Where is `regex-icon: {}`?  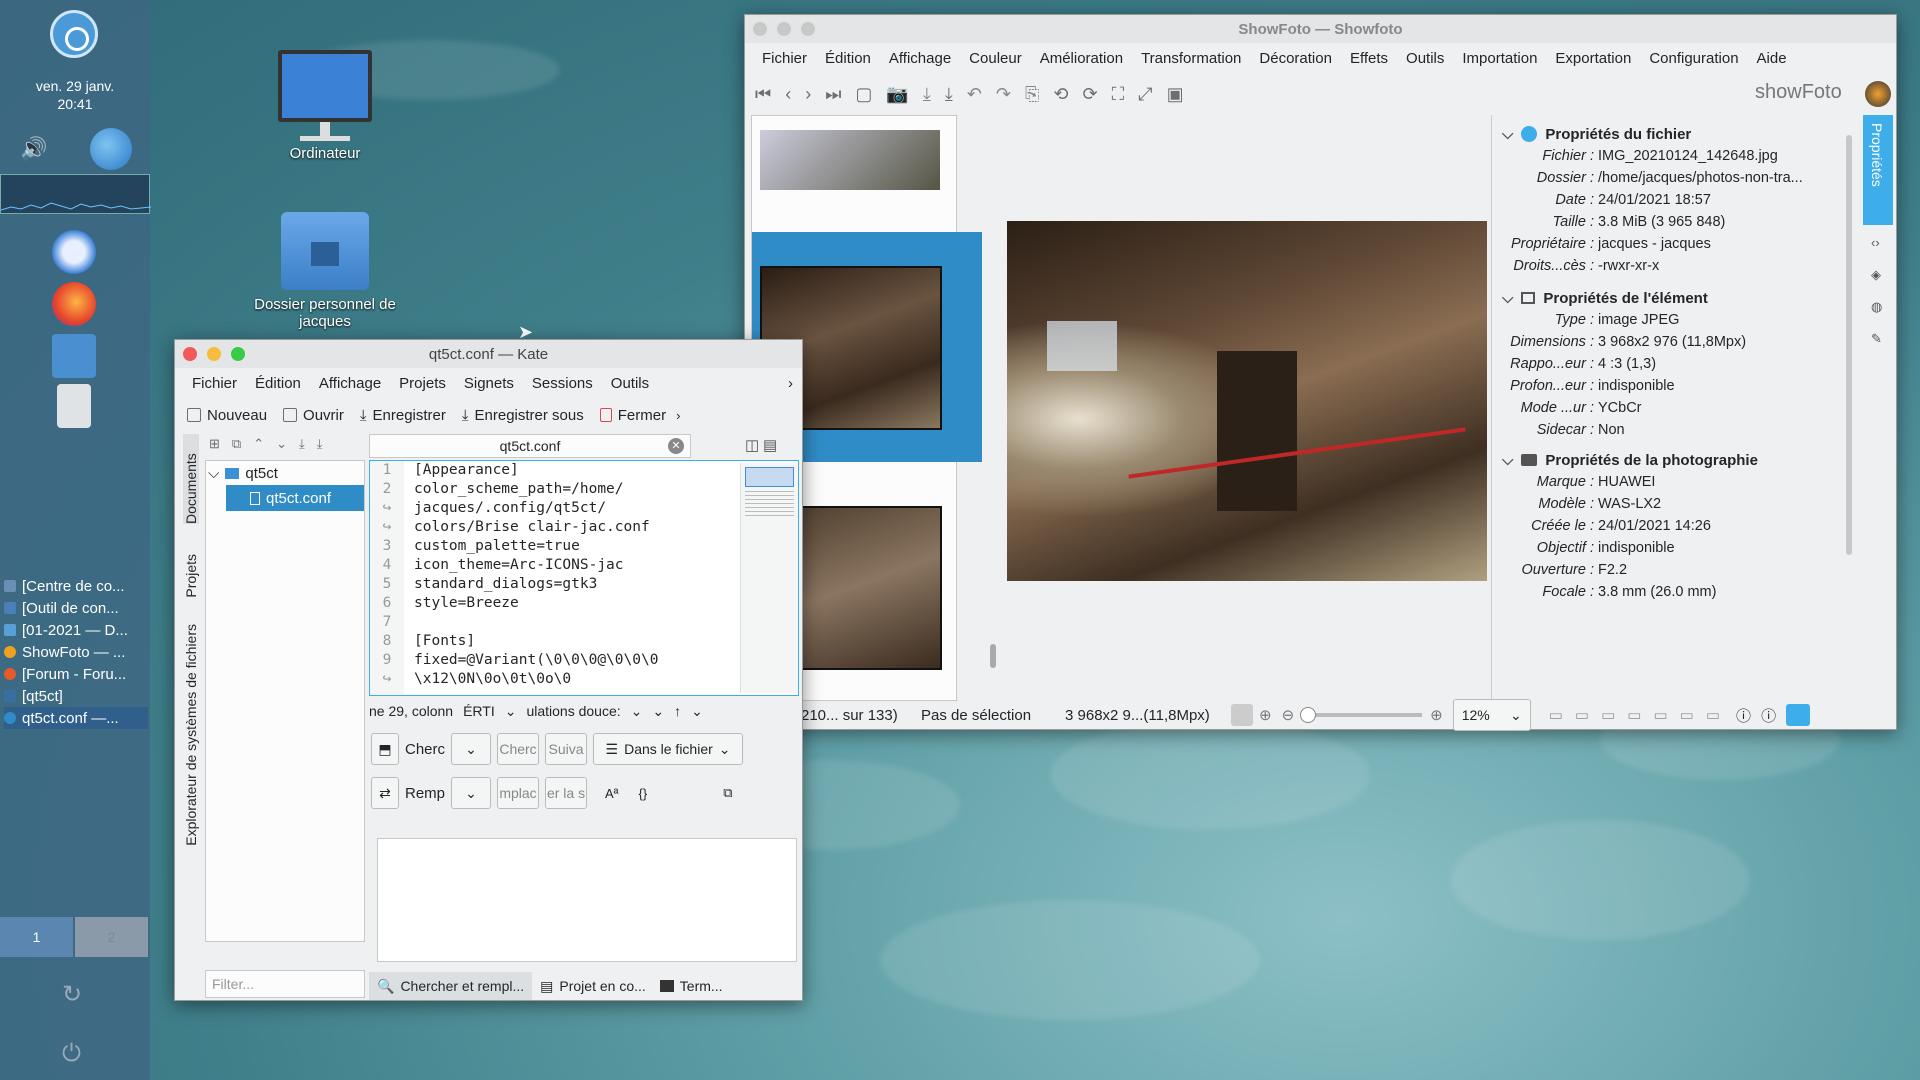 regex-icon: {} is located at coordinates (643, 793).